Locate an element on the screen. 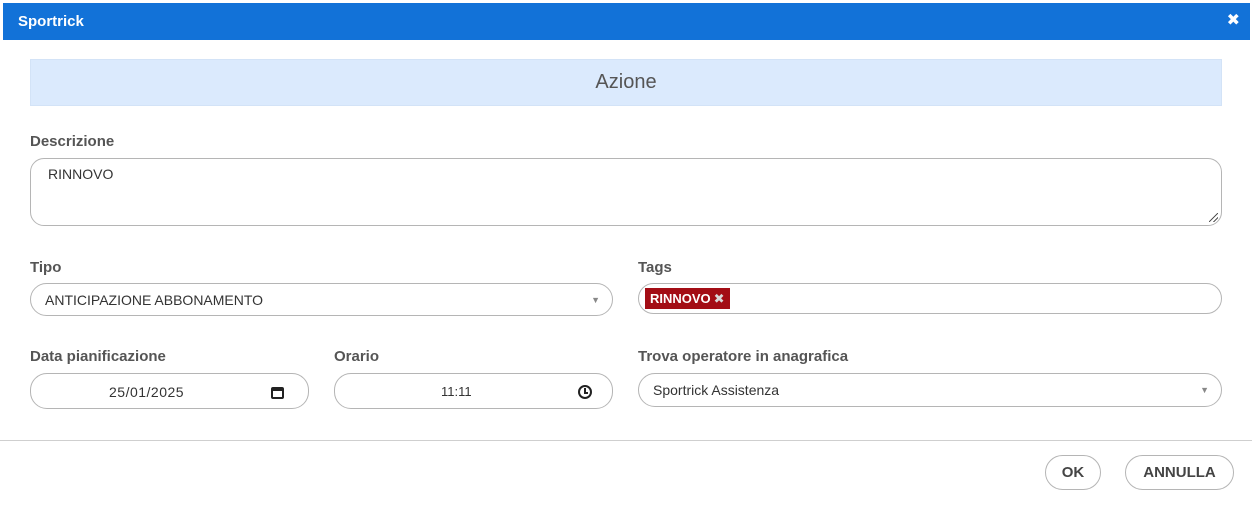 The width and height of the screenshot is (1252, 508). section-header: Azione is located at coordinates (626, 82).